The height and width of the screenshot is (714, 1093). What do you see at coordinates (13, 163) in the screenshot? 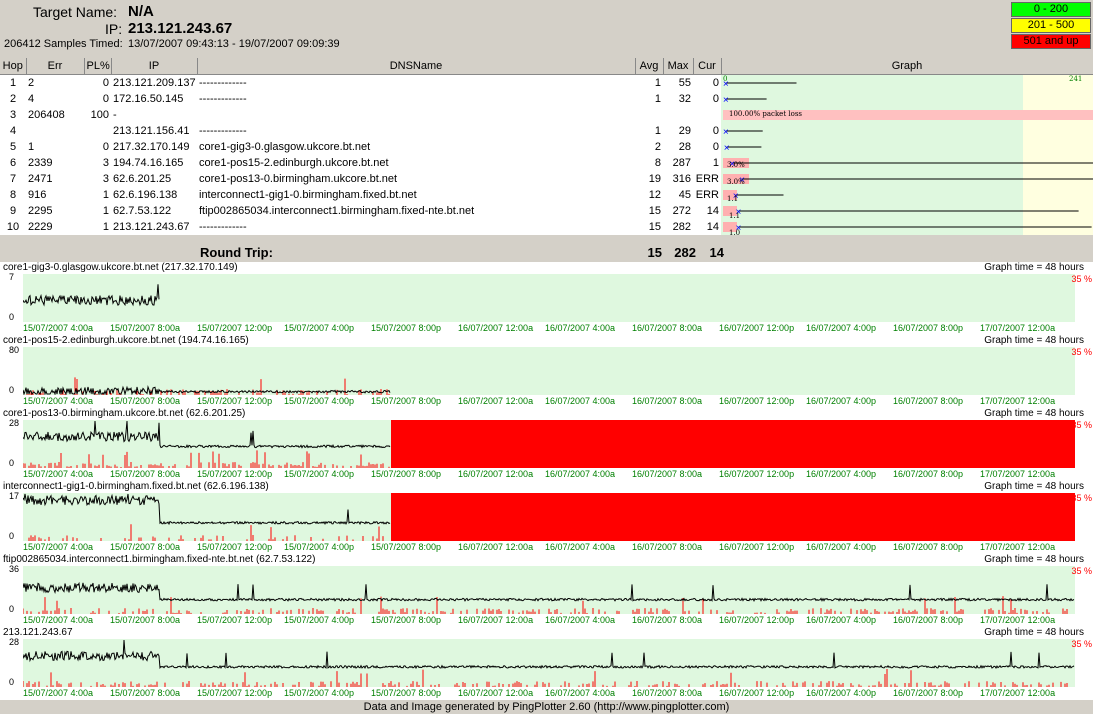
I see `cell-hop: 6` at bounding box center [13, 163].